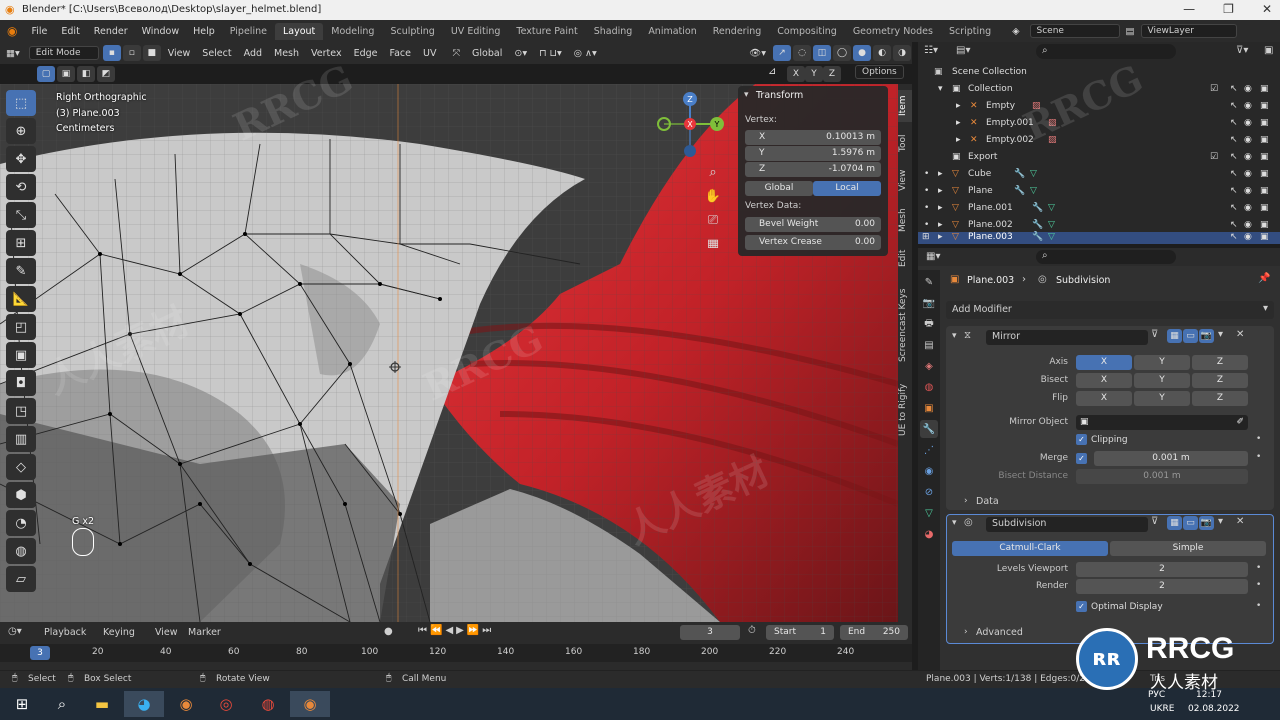  Describe the element at coordinates (613, 31) in the screenshot. I see `tab-shading: Shading` at that location.